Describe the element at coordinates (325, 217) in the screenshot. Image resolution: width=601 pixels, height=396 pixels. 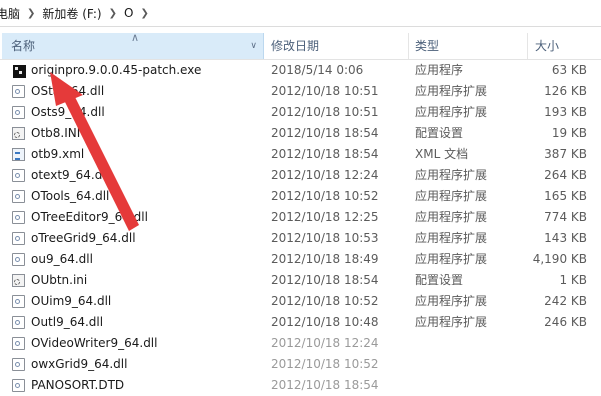
I see `file-date: 2012/10/18 12:25` at that location.